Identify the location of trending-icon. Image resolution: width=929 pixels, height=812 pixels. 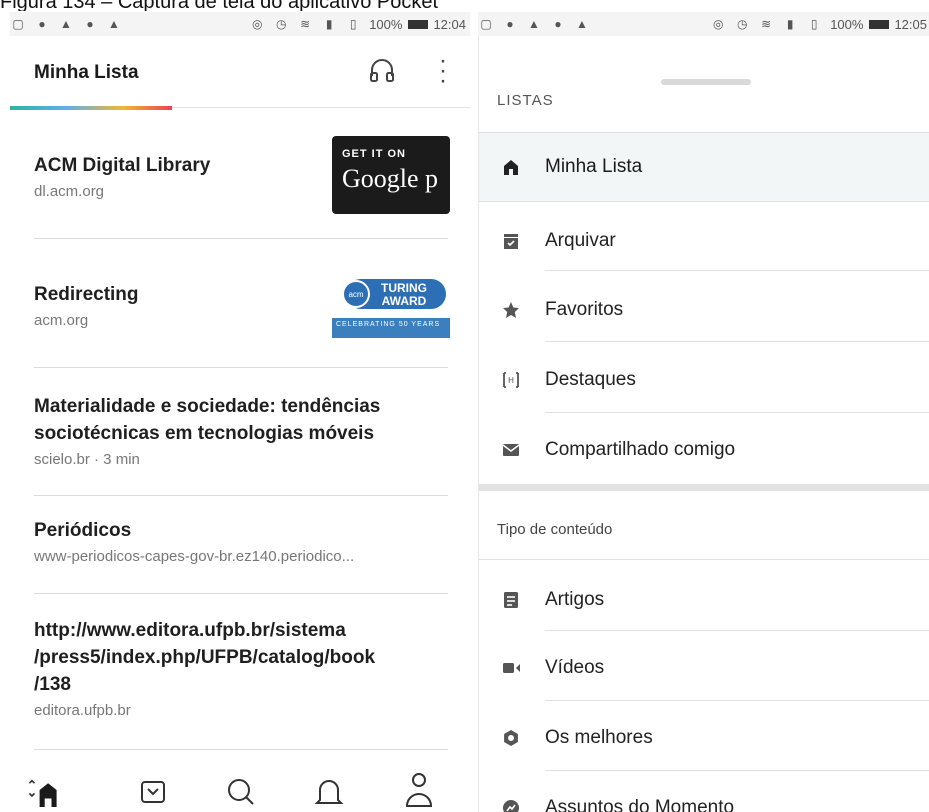
(511, 806).